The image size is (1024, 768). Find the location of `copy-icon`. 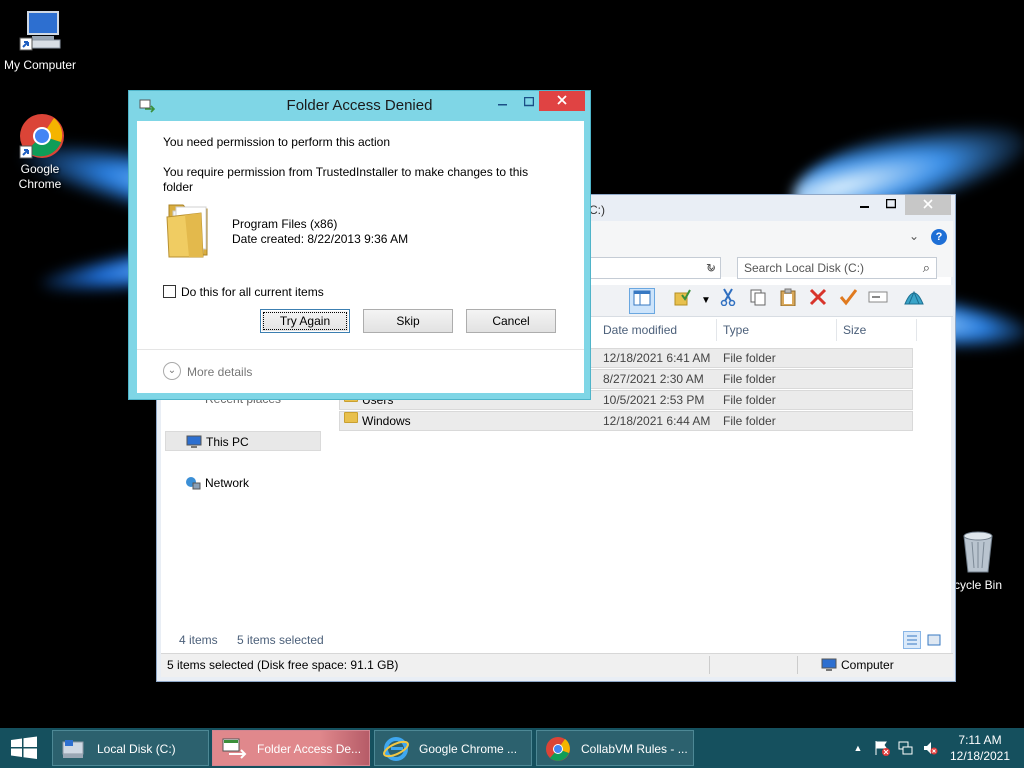

copy-icon is located at coordinates (758, 297).